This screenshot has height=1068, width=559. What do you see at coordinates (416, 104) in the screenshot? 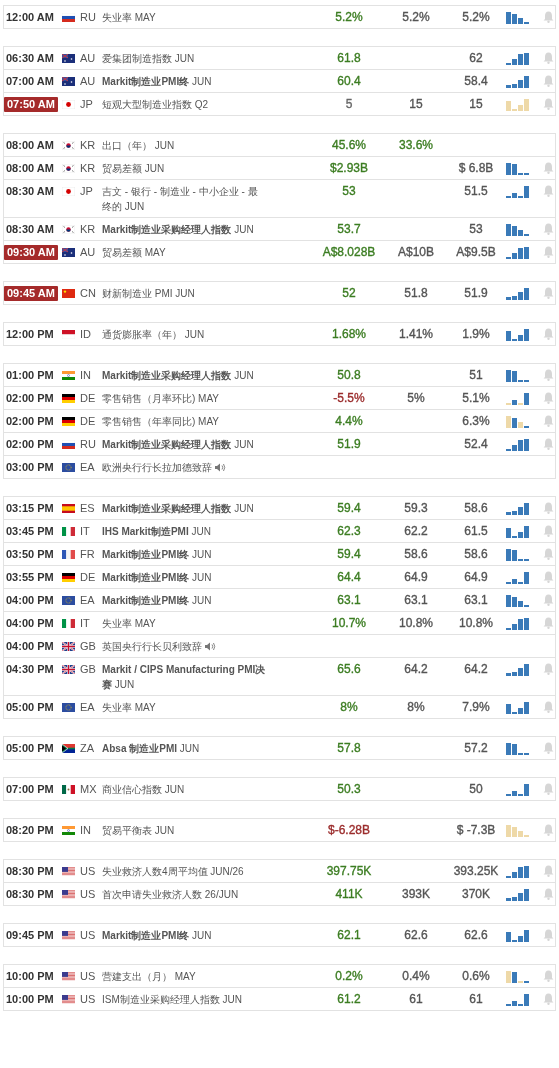
I see `forecast-value: 15` at bounding box center [416, 104].